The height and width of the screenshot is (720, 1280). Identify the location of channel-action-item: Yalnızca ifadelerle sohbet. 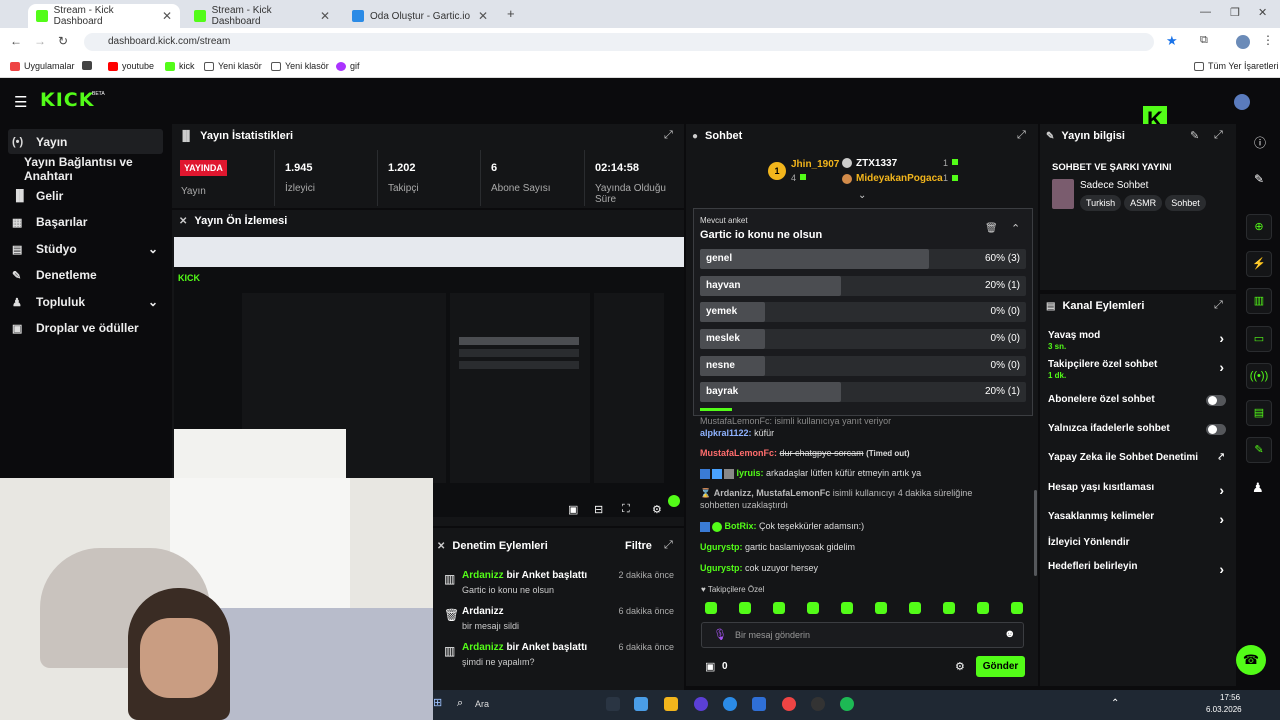
(1140, 431).